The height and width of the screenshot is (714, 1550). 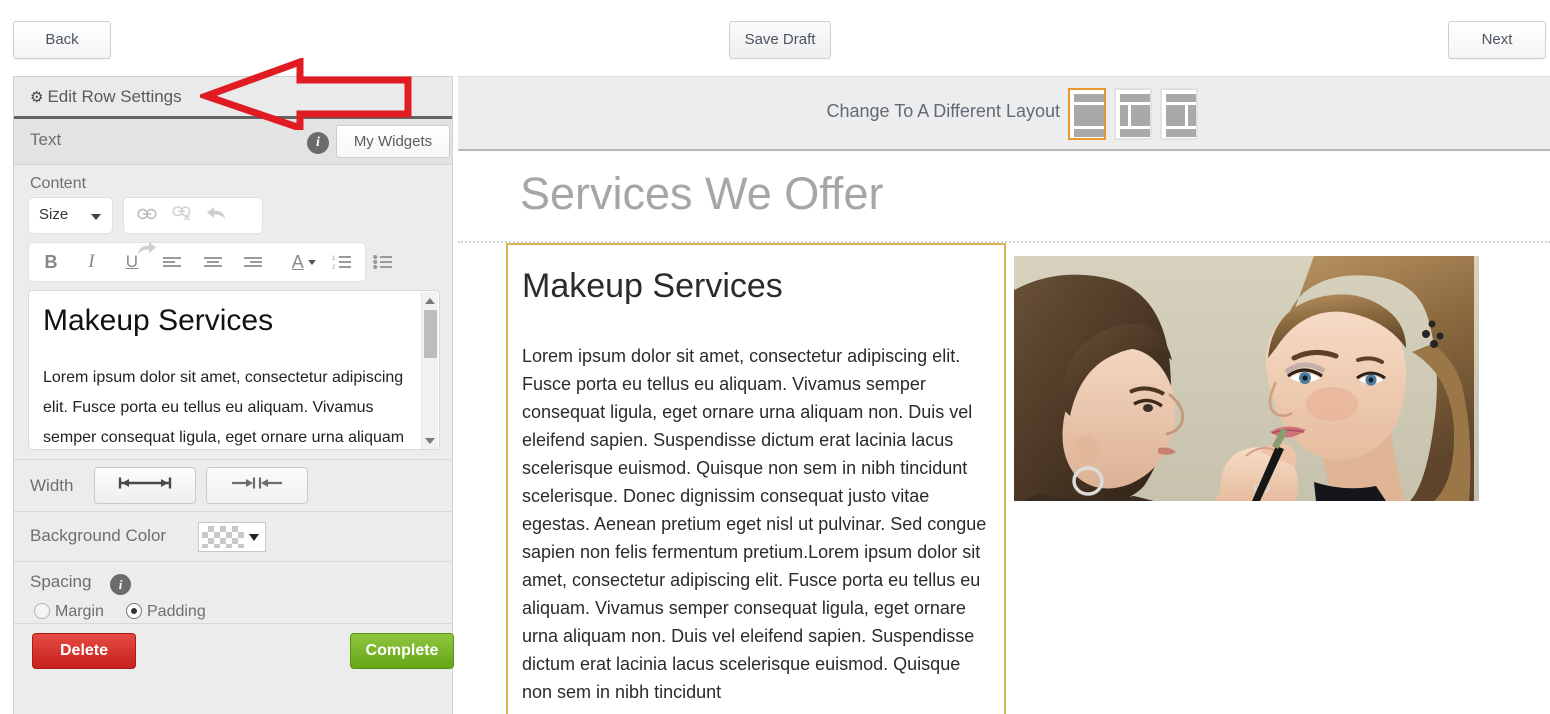 I want to click on save-draft-button: Save Draft, so click(x=780, y=40).